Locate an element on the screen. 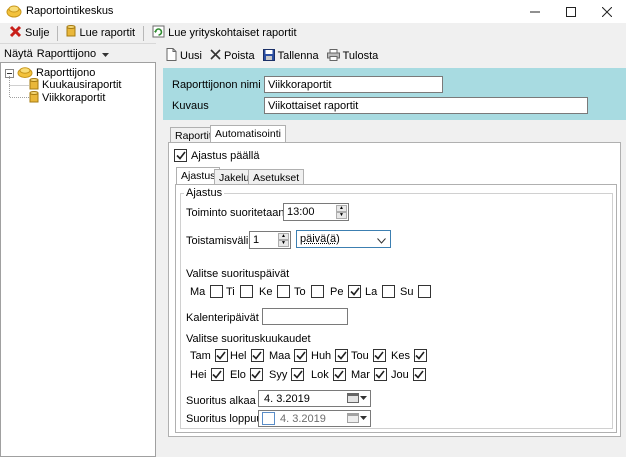 This screenshot has height=457, width=626. month-checkbox-kes: Kes is located at coordinates (409, 355).